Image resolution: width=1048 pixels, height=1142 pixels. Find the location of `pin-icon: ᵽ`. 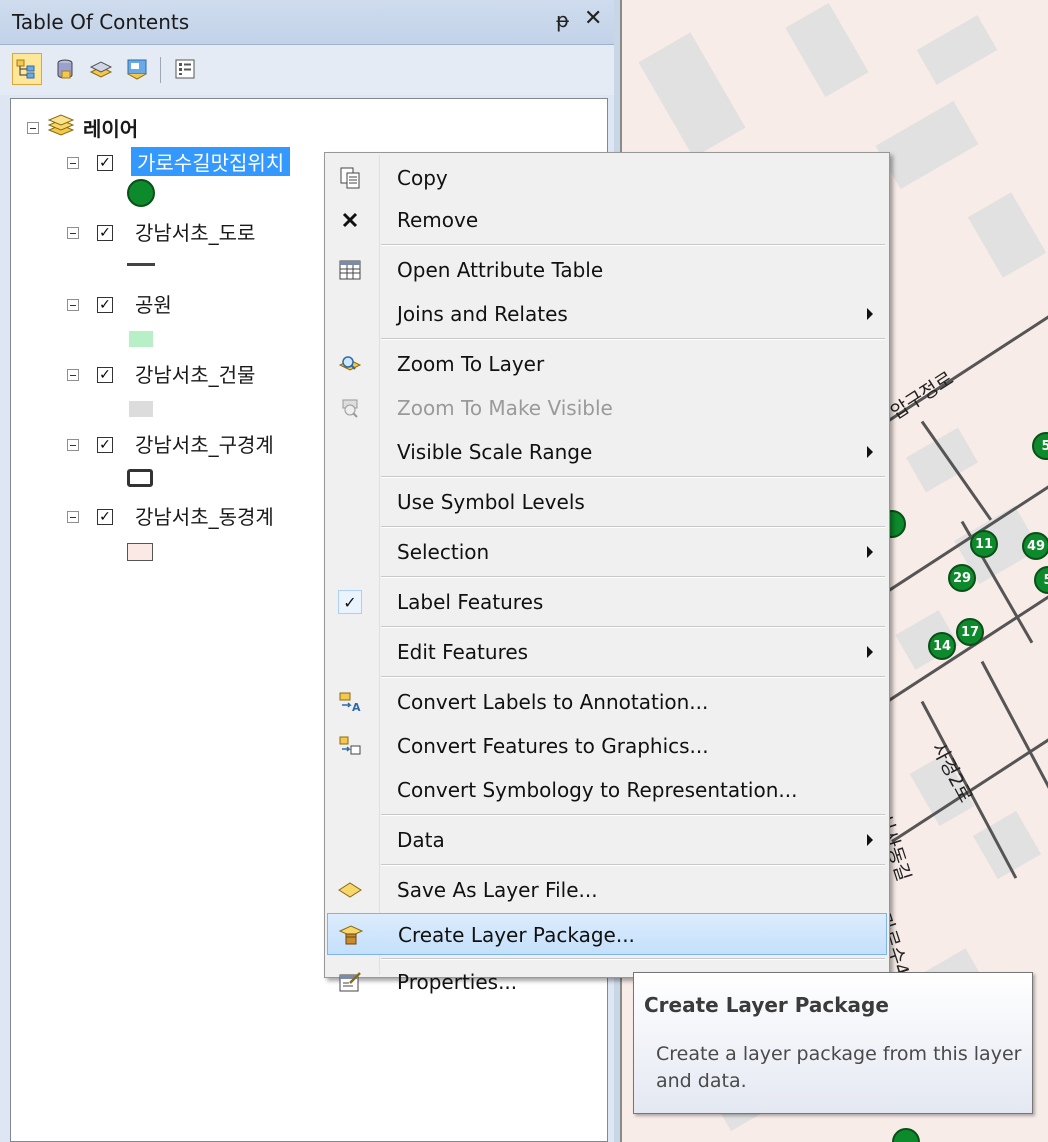

pin-icon: ᵽ is located at coordinates (562, 20).